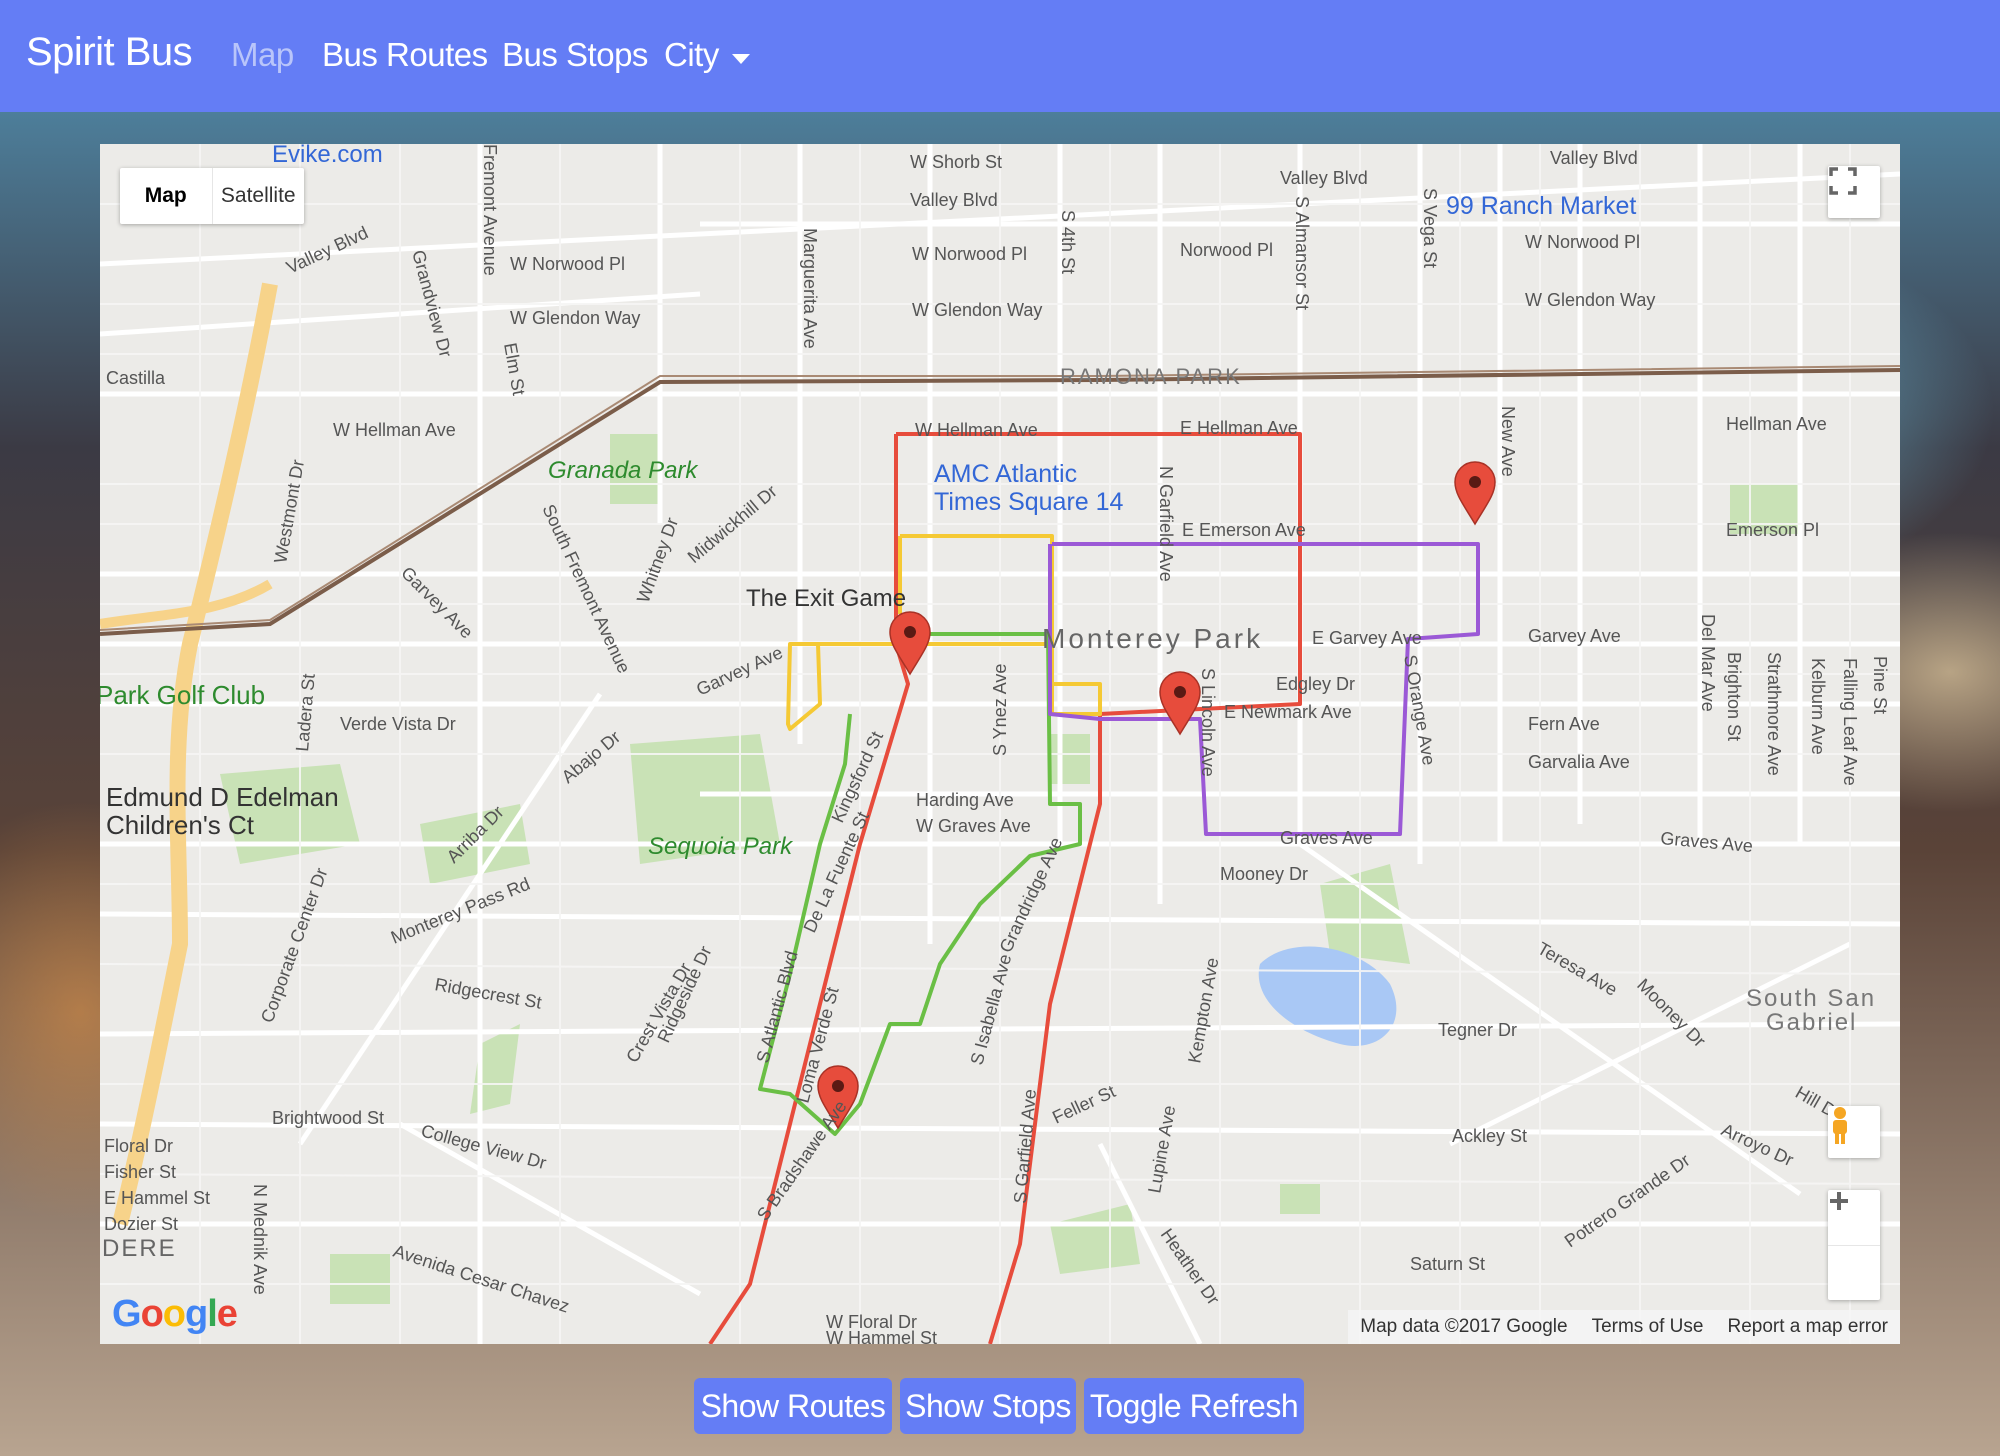 The width and height of the screenshot is (2000, 1456). What do you see at coordinates (1068, 242) in the screenshot?
I see `label-4th-st: S 4th St` at bounding box center [1068, 242].